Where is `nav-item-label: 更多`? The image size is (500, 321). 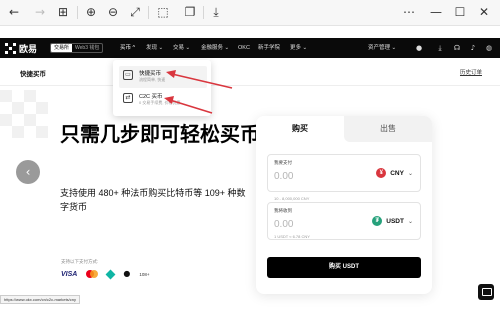
nav-item-label: 更多 is located at coordinates (296, 48).